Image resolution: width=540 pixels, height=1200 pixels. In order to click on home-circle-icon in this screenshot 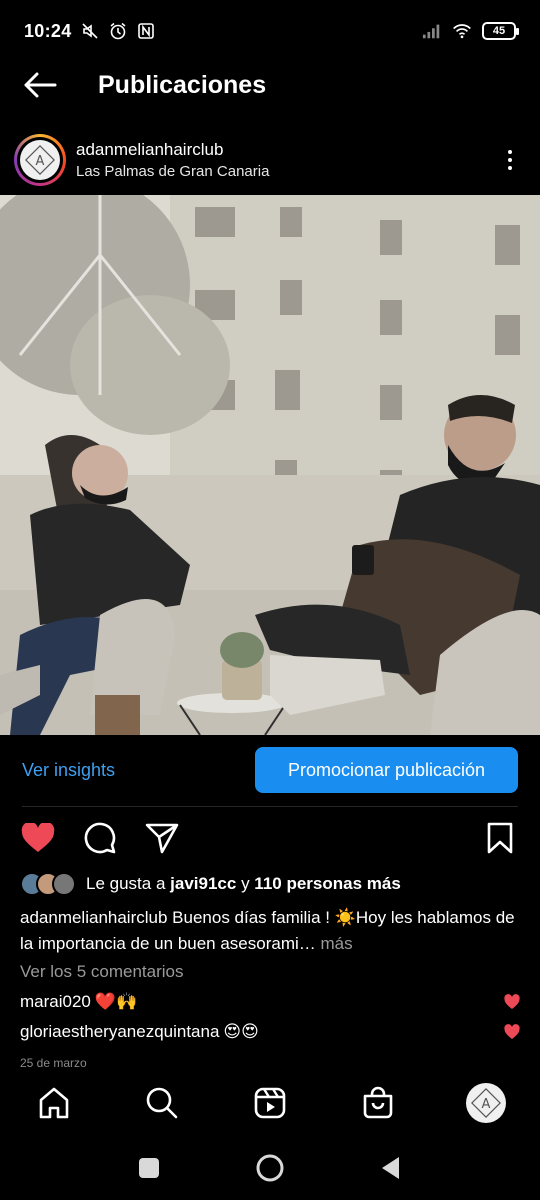, I will do `click(270, 1168)`.